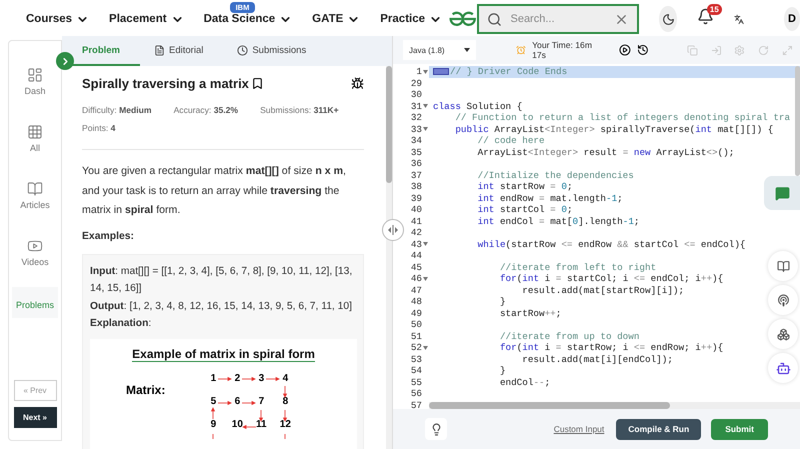 This screenshot has height=449, width=800. Describe the element at coordinates (336, 19) in the screenshot. I see `nav-menu: GATE` at that location.